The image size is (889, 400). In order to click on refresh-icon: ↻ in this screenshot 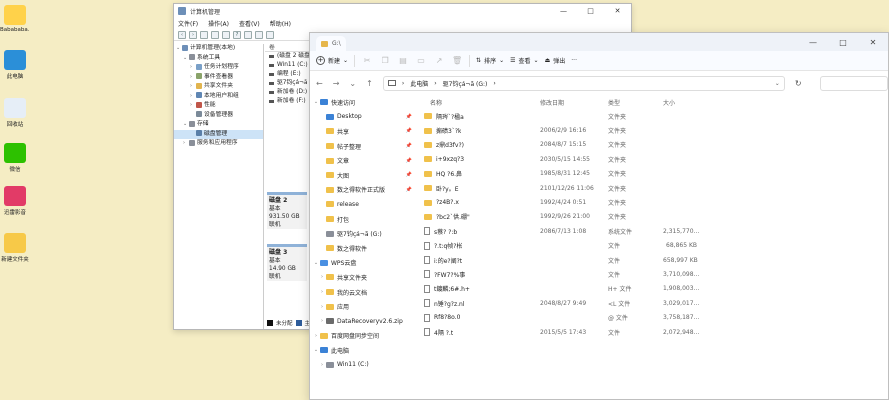, I will do `click(798, 83)`.